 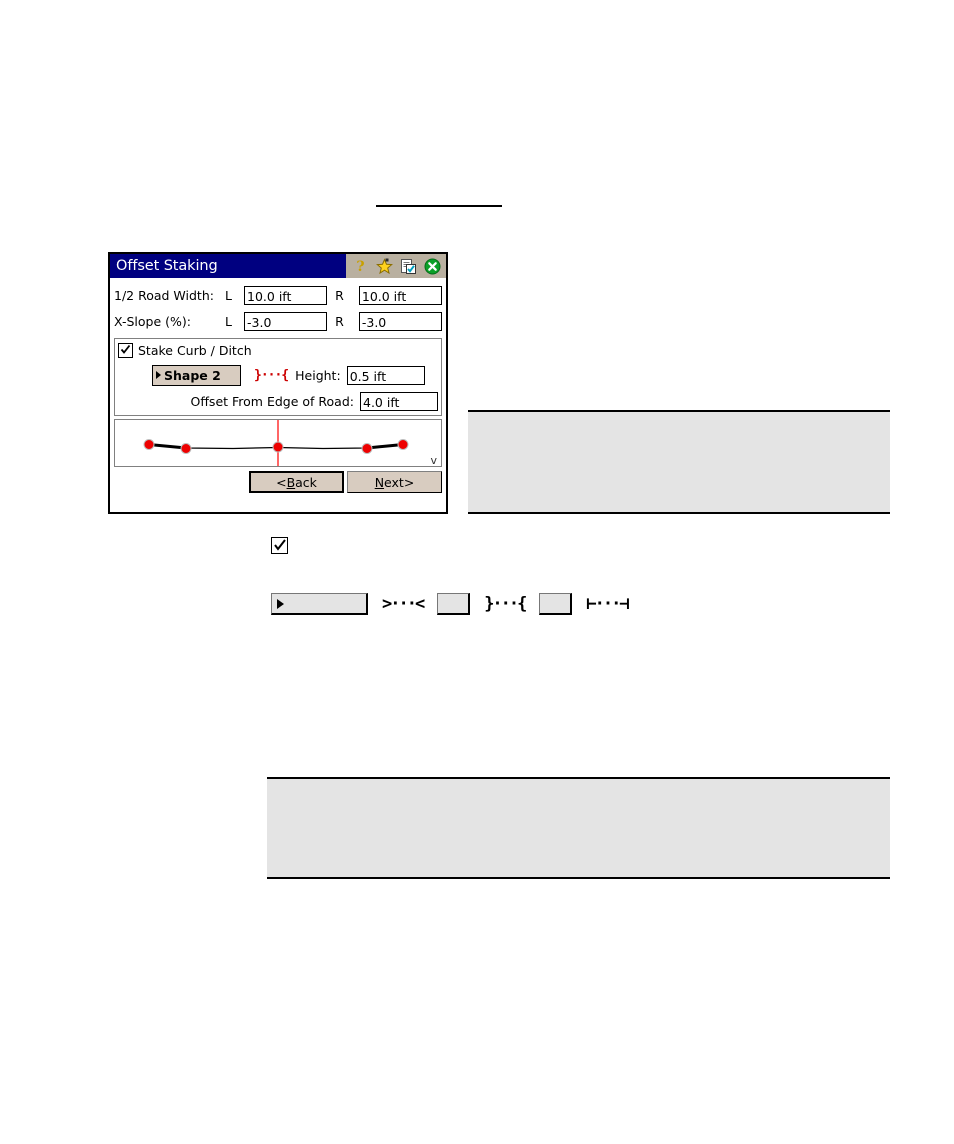 I want to click on shape-row: Shape 2 }···{ Height: 0.5 ift, so click(x=278, y=375).